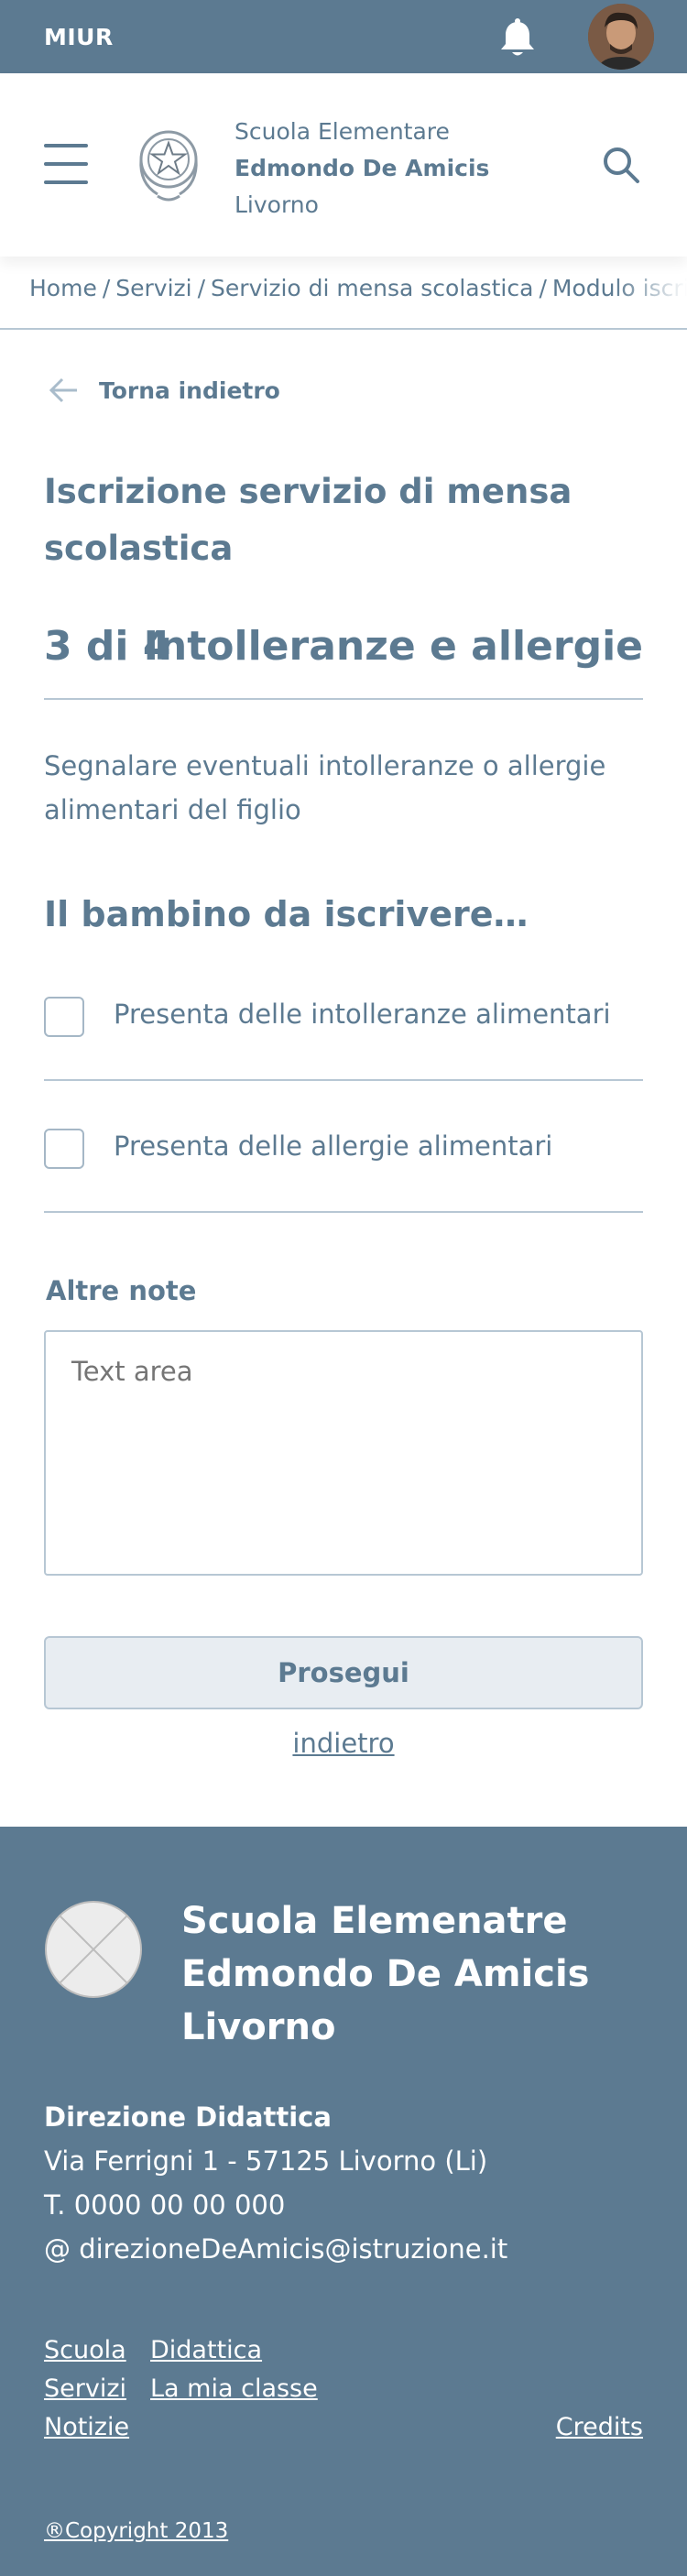 The height and width of the screenshot is (2576, 687). Describe the element at coordinates (518, 39) in the screenshot. I see `bell-icon` at that location.